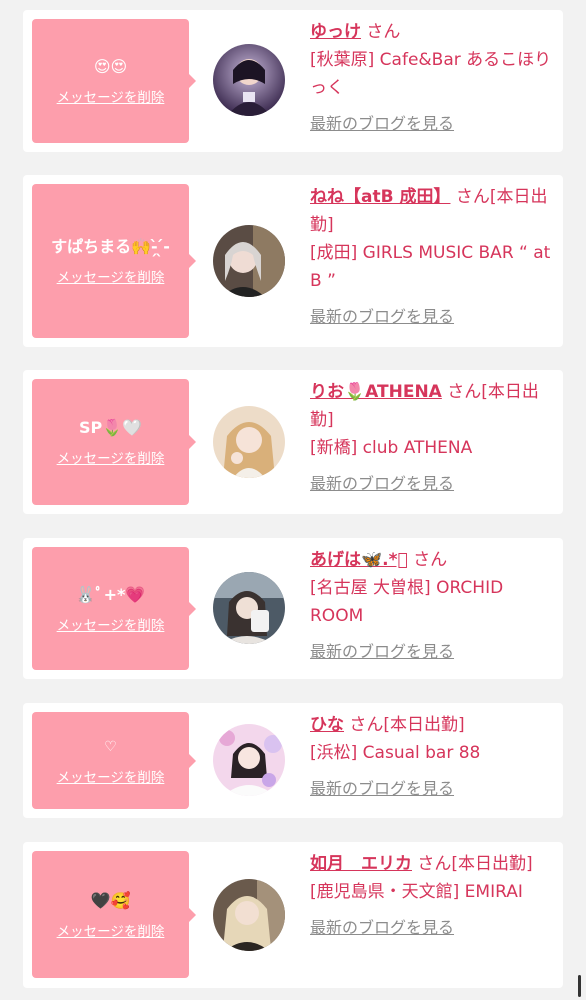 This screenshot has width=586, height=1000. Describe the element at coordinates (114, 442) in the screenshot. I see `message-bubble: SP🌷🤍 メッセージを削除` at that location.